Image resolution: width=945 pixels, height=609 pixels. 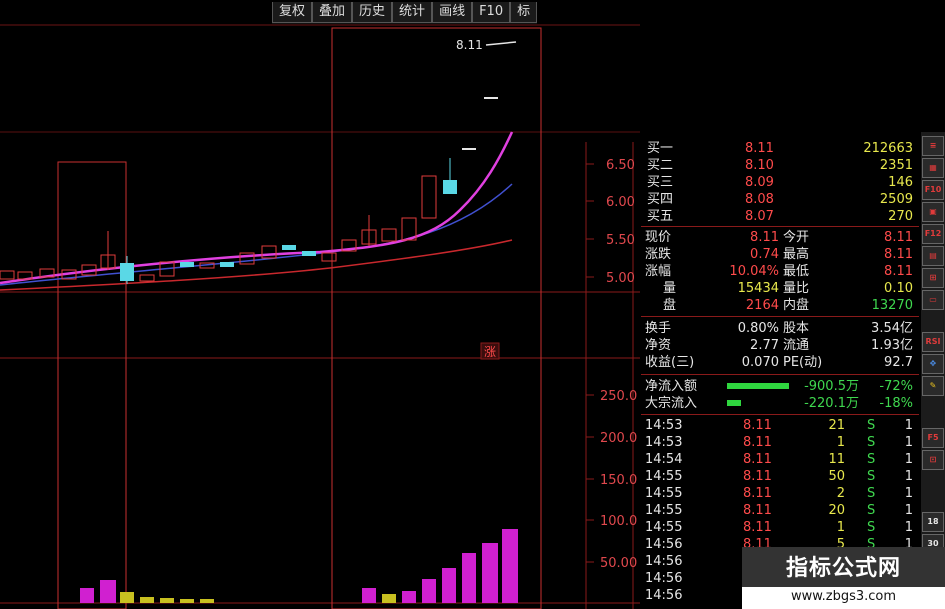 What do you see at coordinates (933, 522) in the screenshot?
I see `period-18-icon: 18` at bounding box center [933, 522].